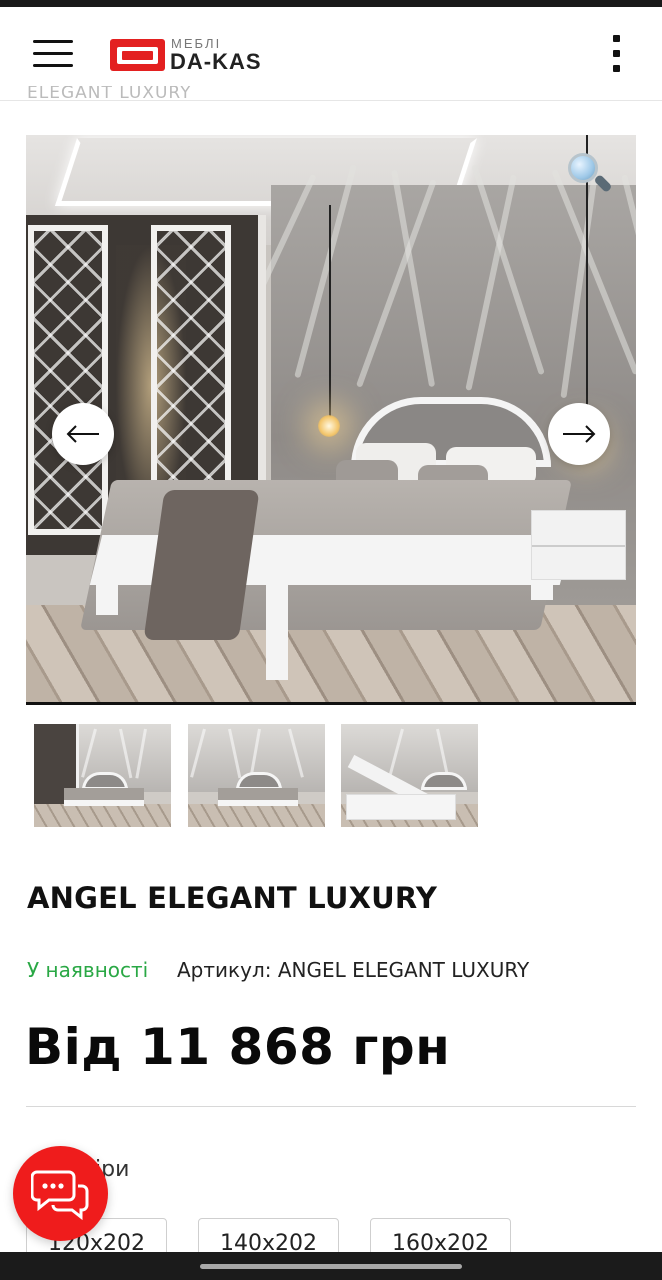 The width and height of the screenshot is (662, 1280). Describe the element at coordinates (60, 1193) in the screenshot. I see `chat-bubbles-icon` at that location.